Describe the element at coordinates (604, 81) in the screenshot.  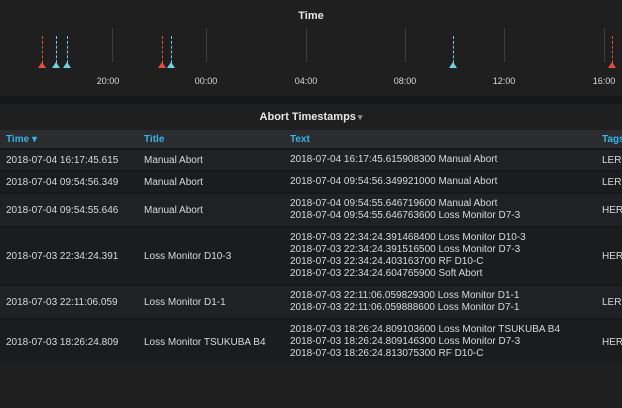
I see `time-tick-label: 16:00` at that location.